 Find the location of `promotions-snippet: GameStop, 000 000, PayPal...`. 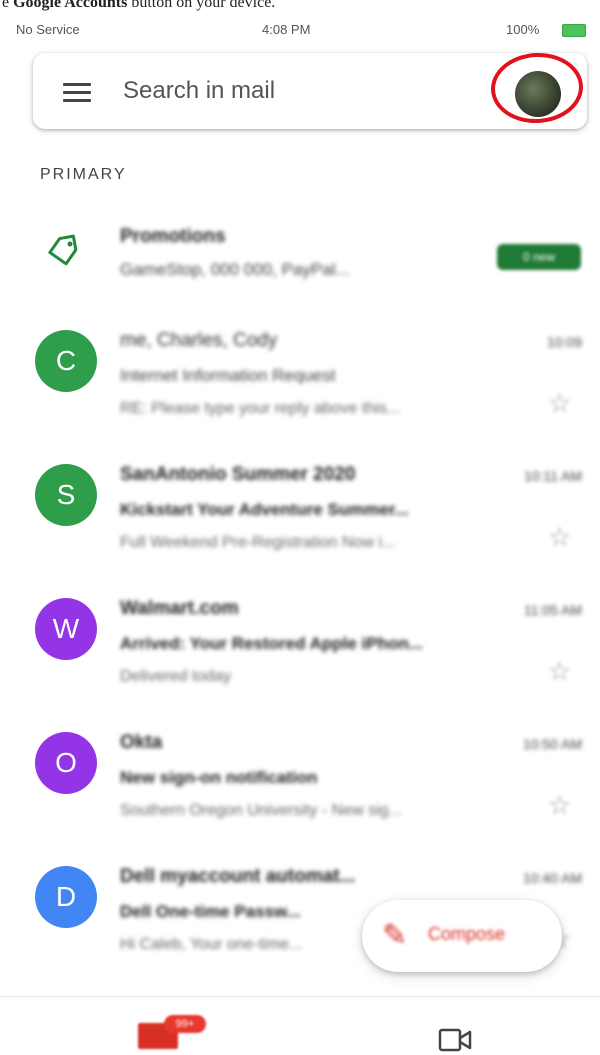

promotions-snippet: GameStop, 000 000, PayPal... is located at coordinates (235, 269).